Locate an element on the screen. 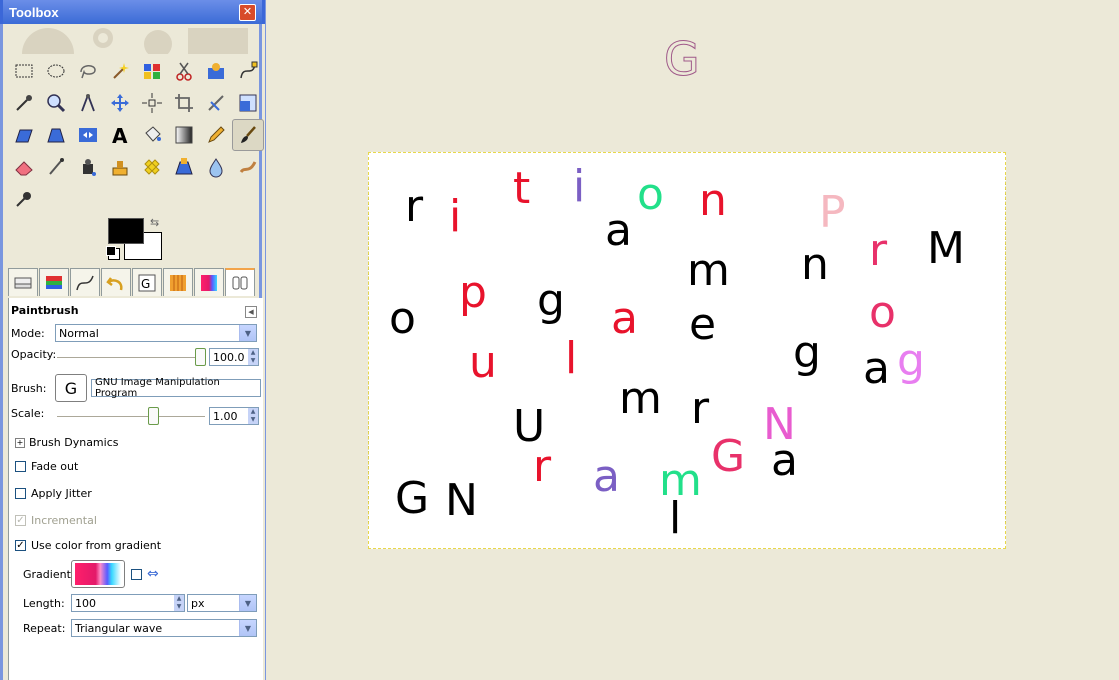 The width and height of the screenshot is (1119, 680). options-header: Paintbrush is located at coordinates (45, 310).